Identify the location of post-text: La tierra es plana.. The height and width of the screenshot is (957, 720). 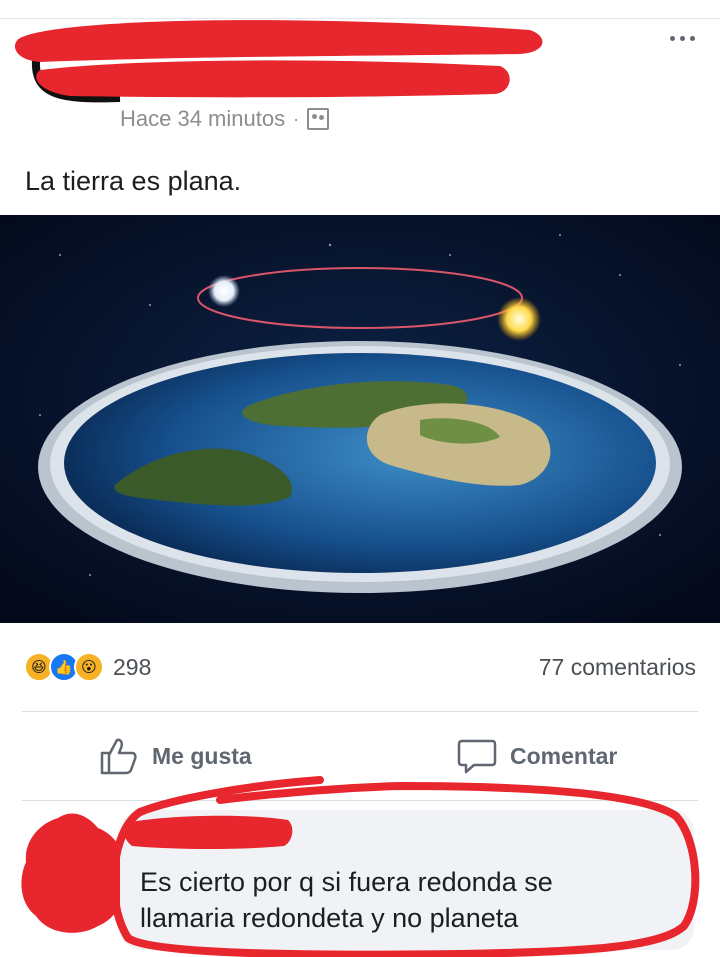
(133, 181).